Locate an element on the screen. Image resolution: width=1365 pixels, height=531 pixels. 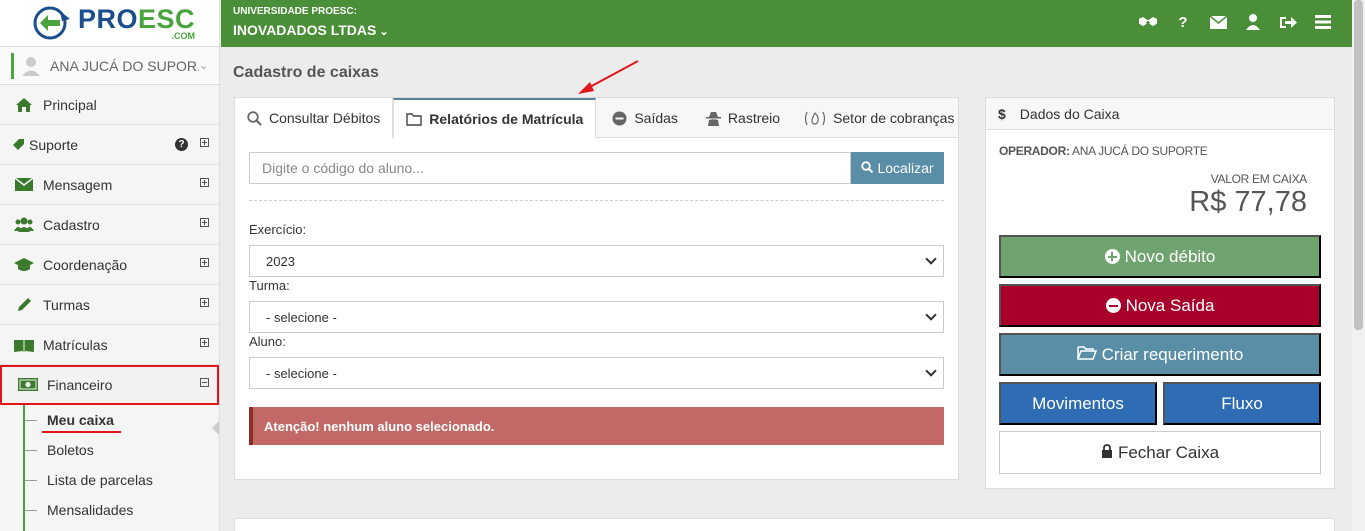
tab-label: Consultar Débitos is located at coordinates (325, 118).